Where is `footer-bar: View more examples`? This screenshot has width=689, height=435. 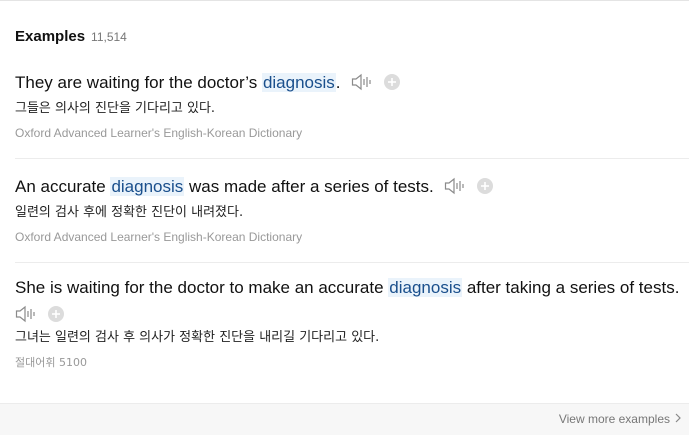 footer-bar: View more examples is located at coordinates (344, 419).